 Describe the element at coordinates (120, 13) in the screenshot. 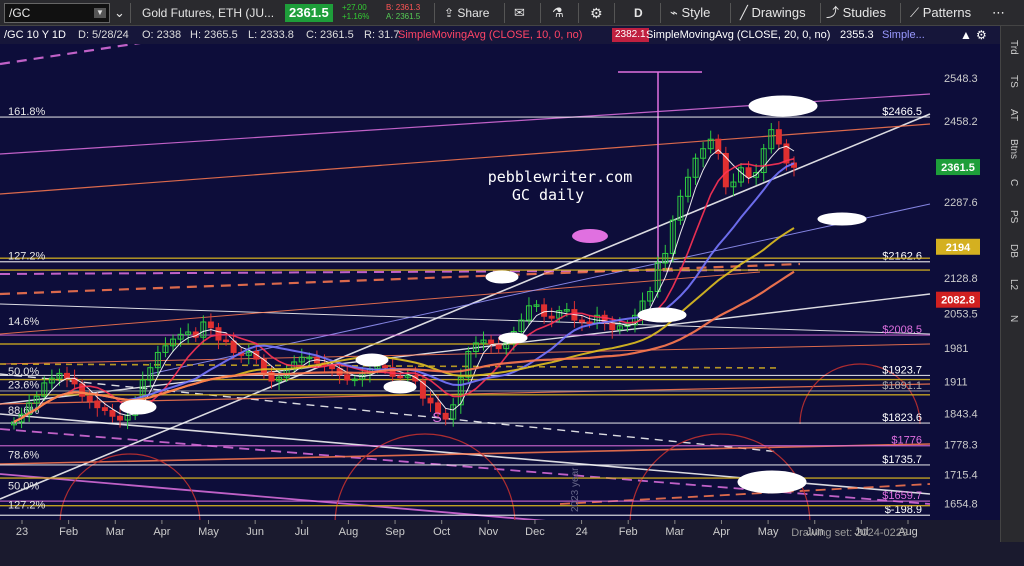

I see `dropdown-arrow-icon: ⌄` at that location.